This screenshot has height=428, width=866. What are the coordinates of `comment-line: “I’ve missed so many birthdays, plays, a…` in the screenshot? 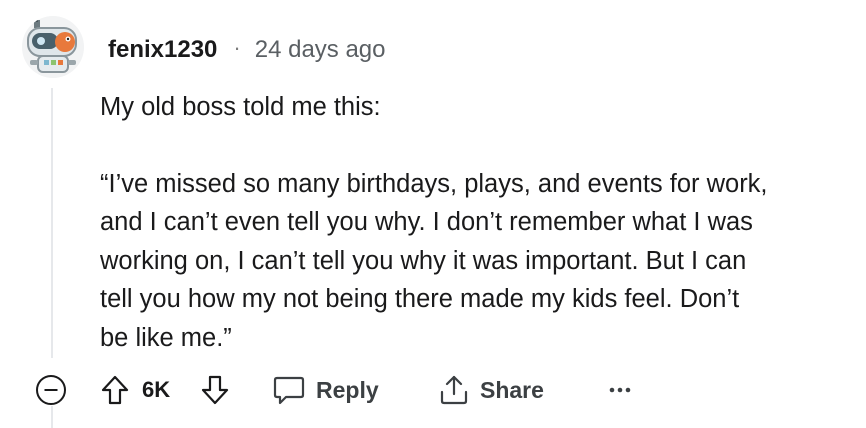 It's located at (434, 183).